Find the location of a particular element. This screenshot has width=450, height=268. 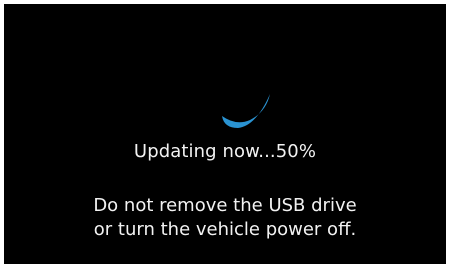

loading-spinner-icon is located at coordinates (246, 111).